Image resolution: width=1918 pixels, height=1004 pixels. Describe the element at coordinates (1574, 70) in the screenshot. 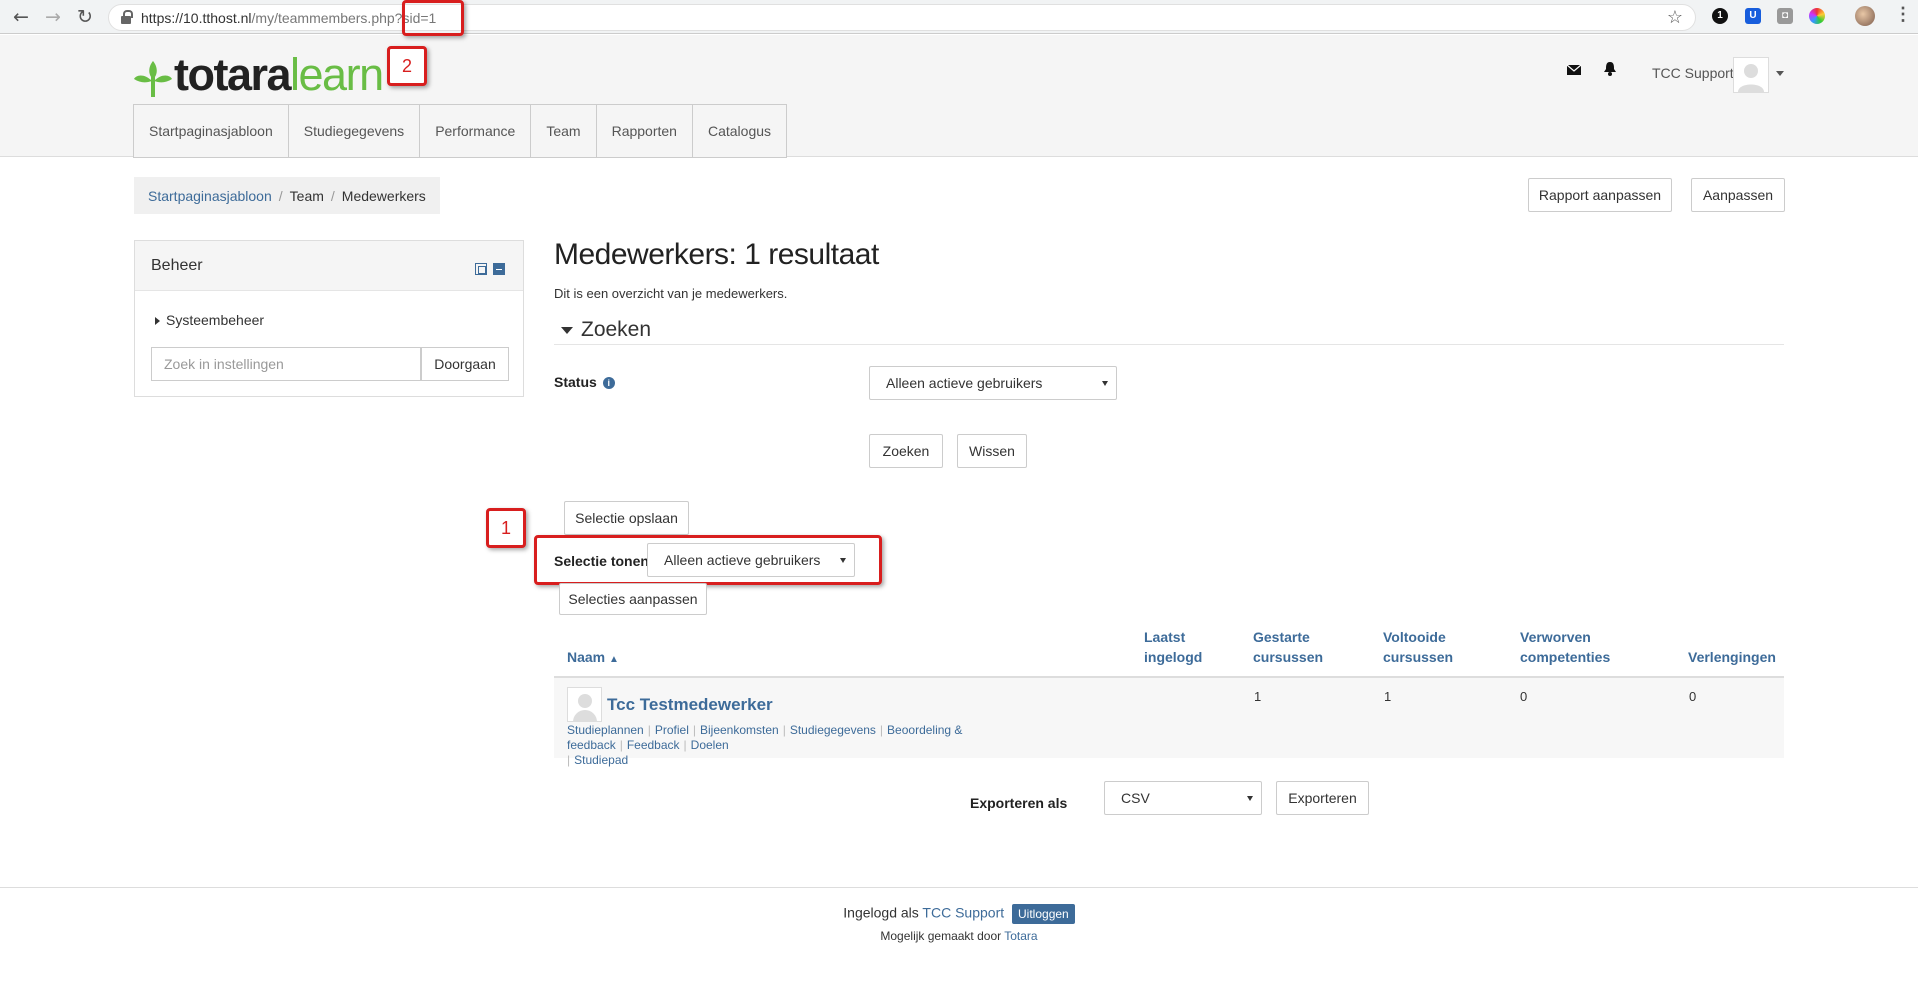

I see `envelope-icon` at that location.